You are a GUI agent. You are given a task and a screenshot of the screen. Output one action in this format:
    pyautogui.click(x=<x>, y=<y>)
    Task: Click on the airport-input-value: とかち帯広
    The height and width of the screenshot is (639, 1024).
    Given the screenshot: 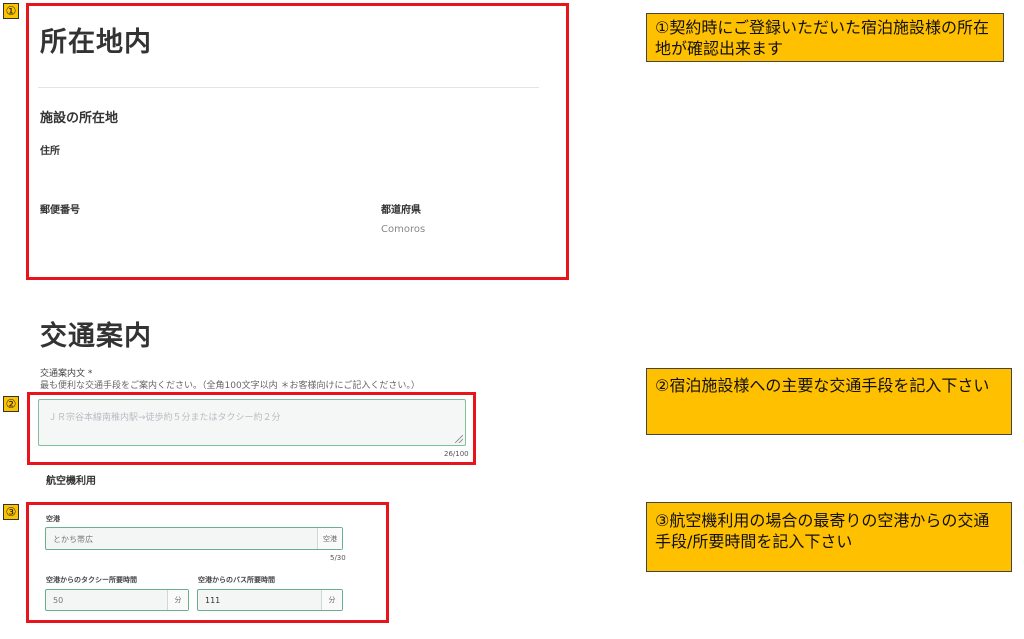 What is the action you would take?
    pyautogui.click(x=73, y=539)
    